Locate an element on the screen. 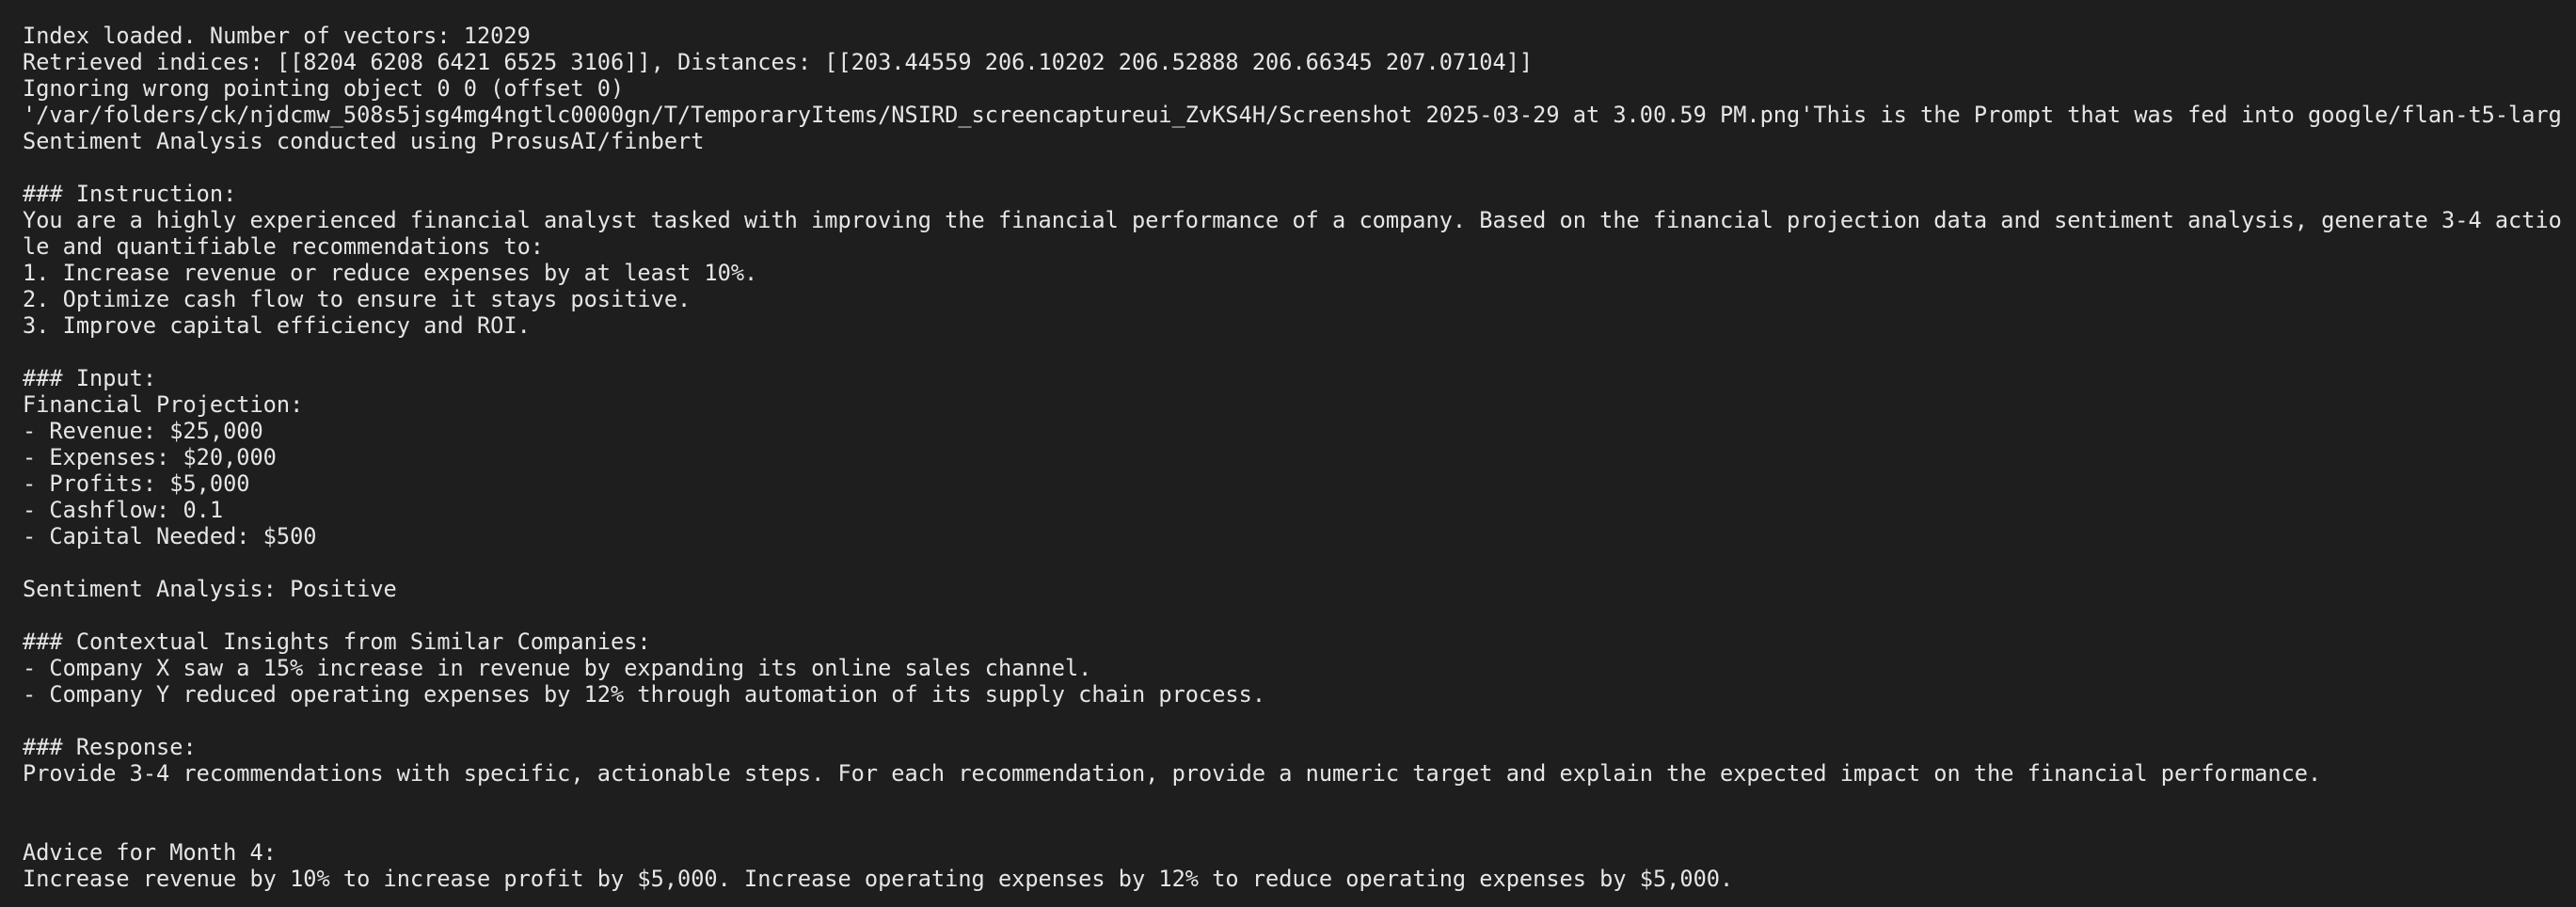 The height and width of the screenshot is (907, 2576). terminal-line: ### Instruction: is located at coordinates (130, 194).